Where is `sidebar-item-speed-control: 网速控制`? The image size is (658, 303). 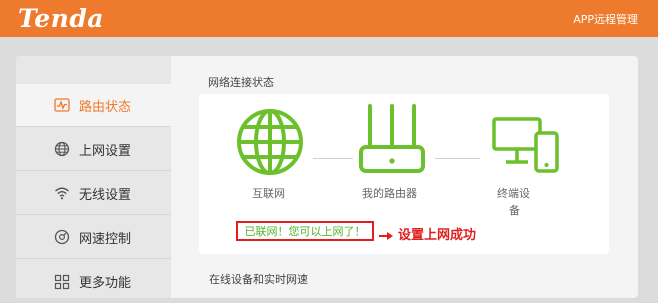 sidebar-item-speed-control: 网速控制 is located at coordinates (93, 237).